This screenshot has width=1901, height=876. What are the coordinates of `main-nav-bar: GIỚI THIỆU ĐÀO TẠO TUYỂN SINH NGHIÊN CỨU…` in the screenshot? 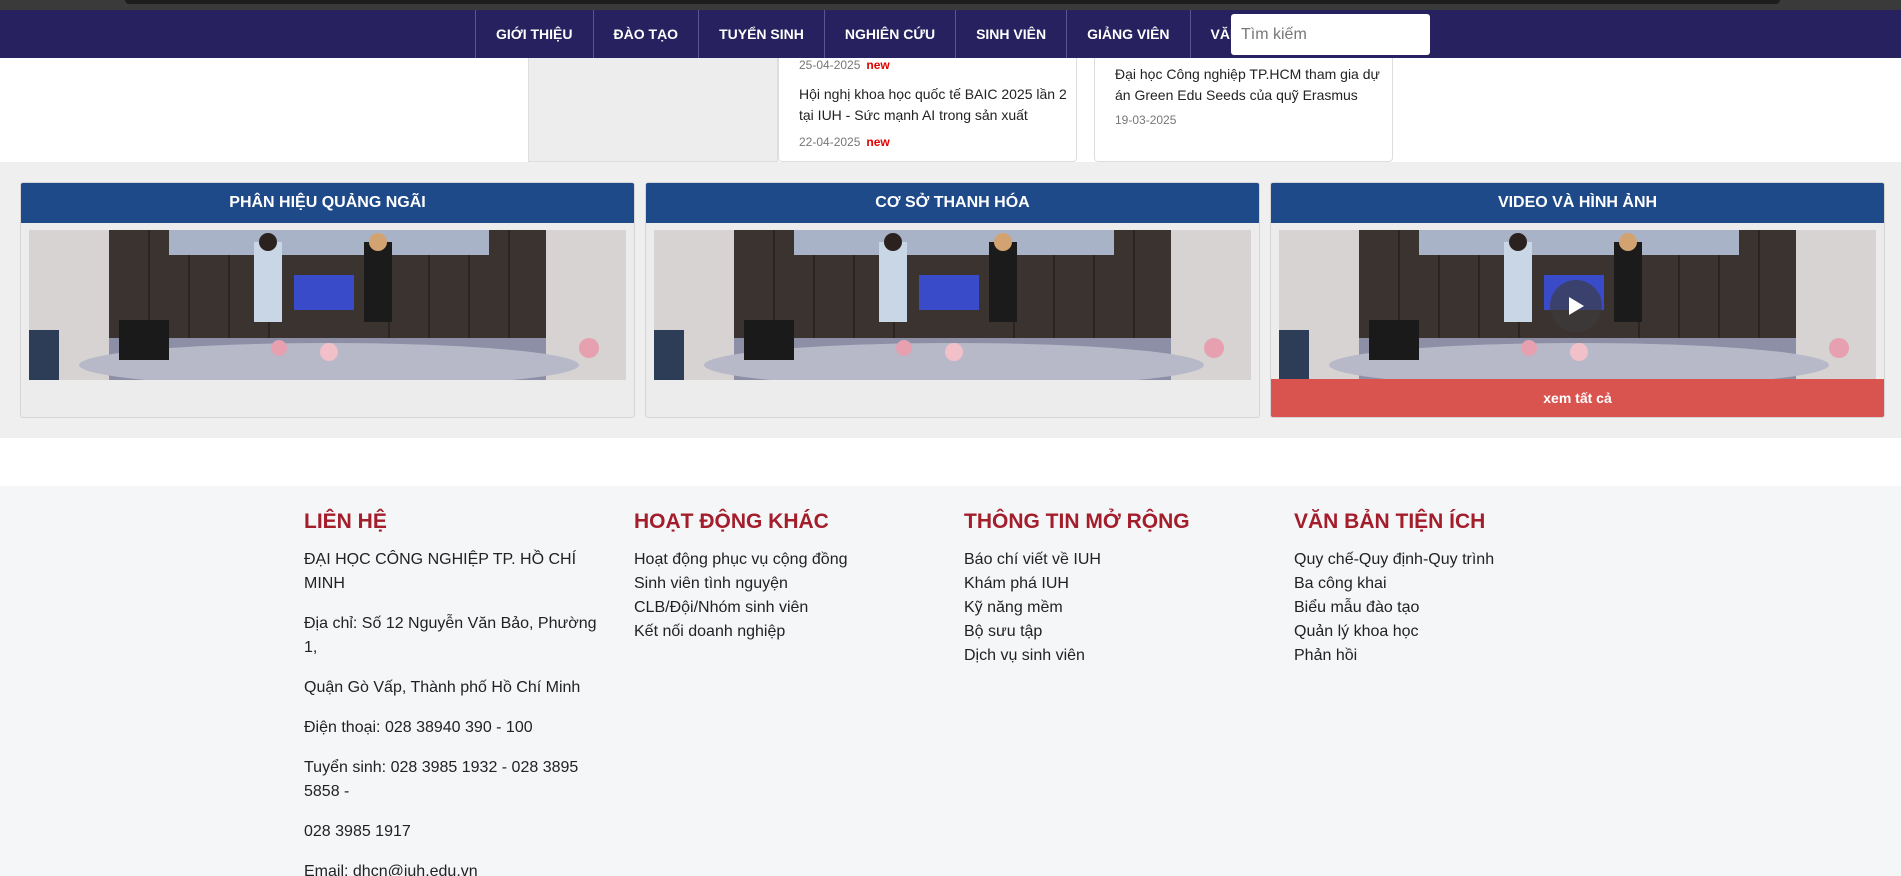 It's located at (950, 34).